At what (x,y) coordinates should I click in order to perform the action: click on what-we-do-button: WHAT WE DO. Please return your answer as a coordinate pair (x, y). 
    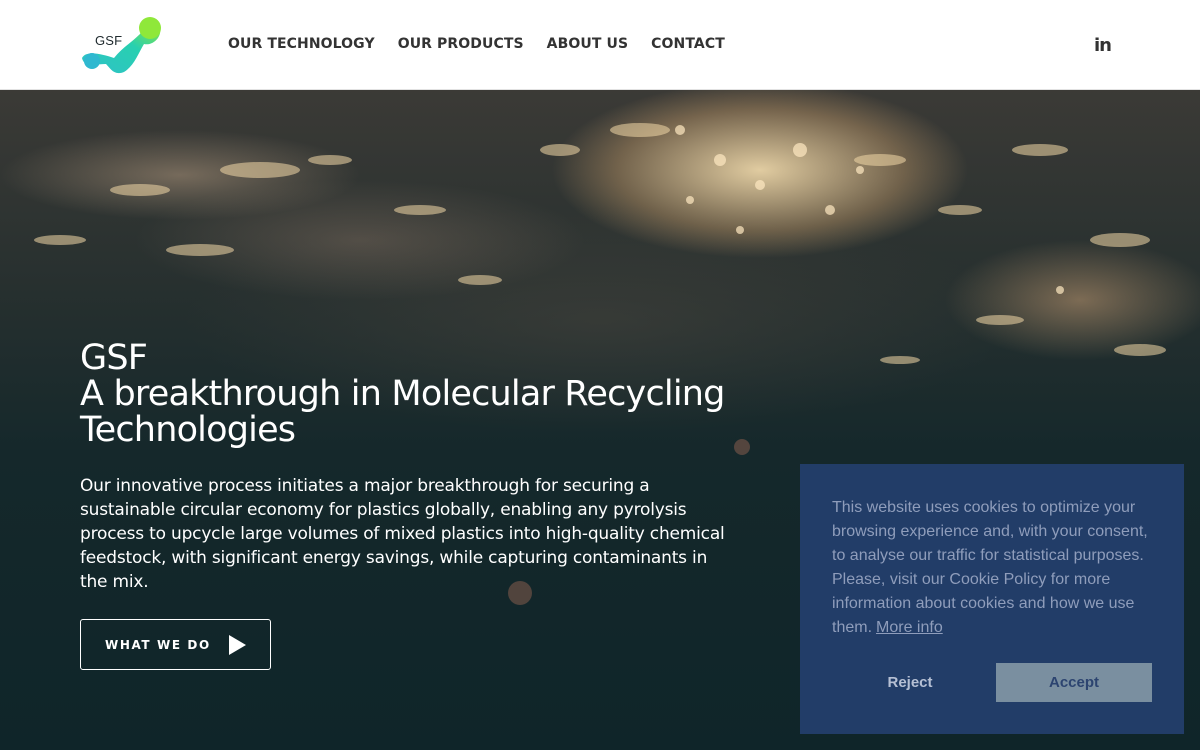
    Looking at the image, I should click on (175, 644).